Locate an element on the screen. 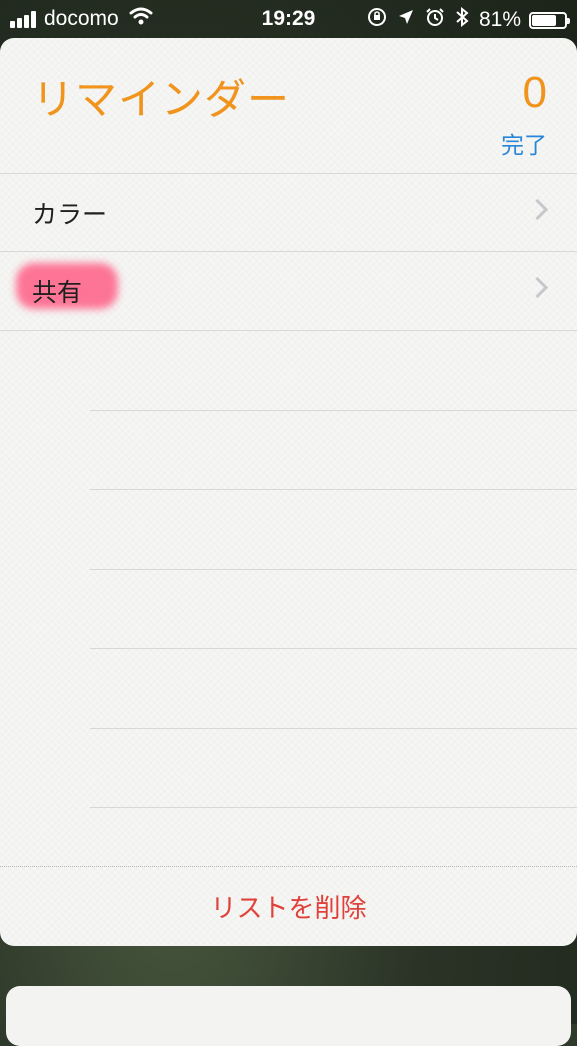 The width and height of the screenshot is (577, 1046). alarm-icon is located at coordinates (435, 20).